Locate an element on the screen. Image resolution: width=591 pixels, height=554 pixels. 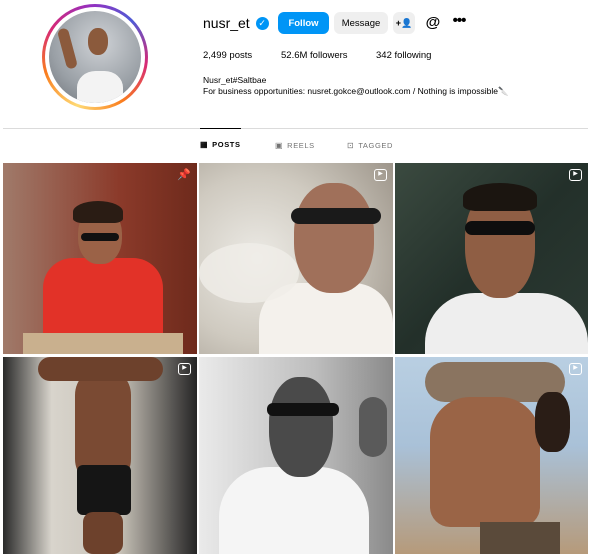
profile-tabs: ▦ POSTS ▣ REELS ⊡ TAGGED is located at coordinates (295, 144).